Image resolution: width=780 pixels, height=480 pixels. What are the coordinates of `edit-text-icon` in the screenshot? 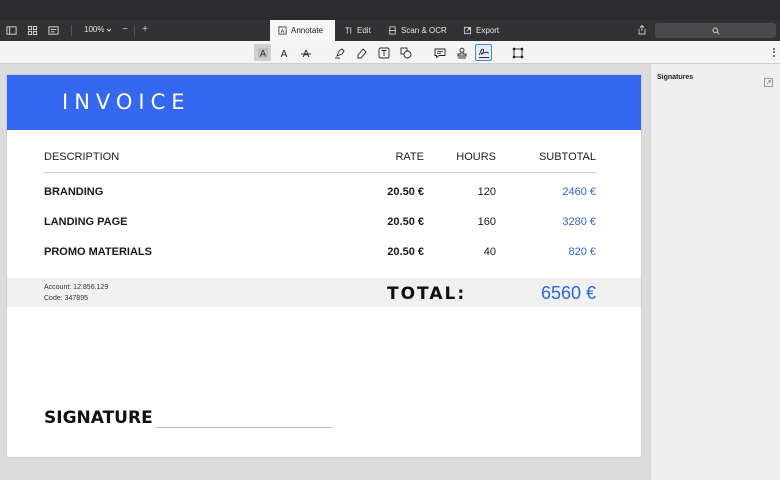 It's located at (348, 30).